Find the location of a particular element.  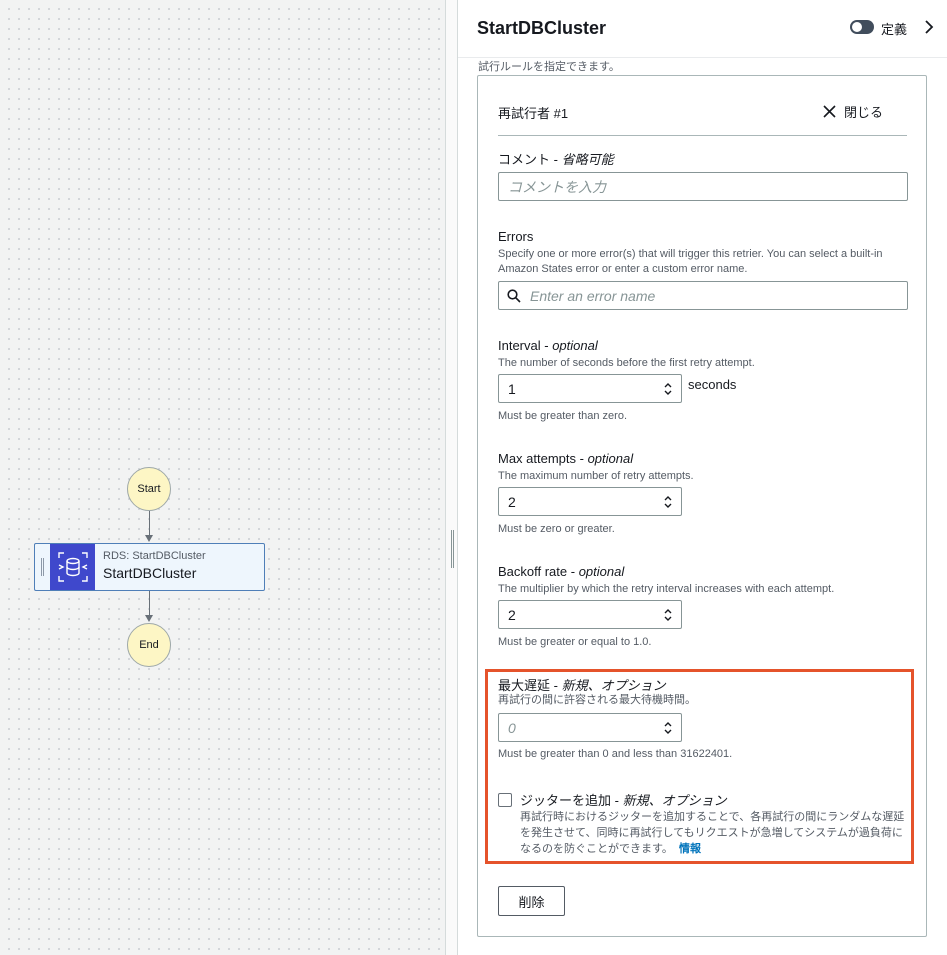

interval-label: Interval - optional is located at coordinates (548, 345).